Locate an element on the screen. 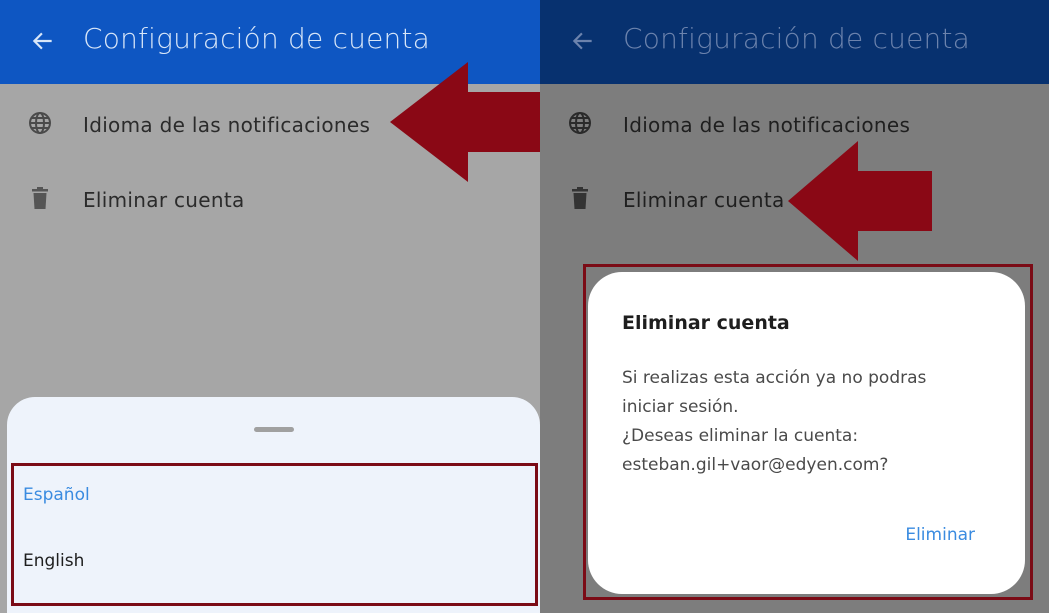  highlight-frame-language-options is located at coordinates (274, 534).